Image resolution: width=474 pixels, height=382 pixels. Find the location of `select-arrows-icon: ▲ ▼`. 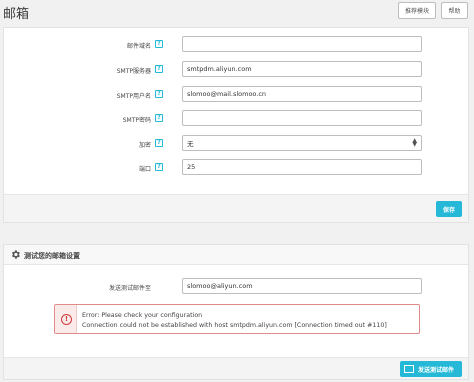

select-arrows-icon: ▲ ▼ is located at coordinates (414, 142).